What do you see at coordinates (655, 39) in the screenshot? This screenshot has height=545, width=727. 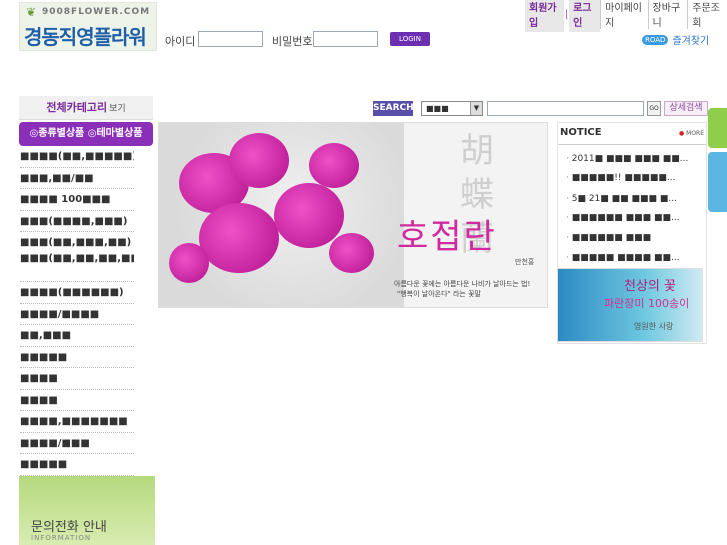 I see `road-badge: ROAD` at bounding box center [655, 39].